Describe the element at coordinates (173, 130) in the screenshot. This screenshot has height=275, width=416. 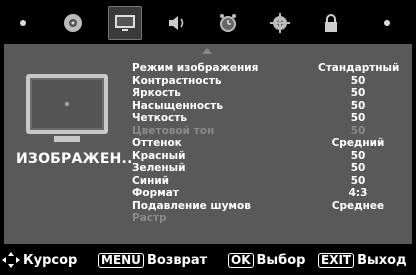
I see `setting-label: Цветовой тон` at that location.